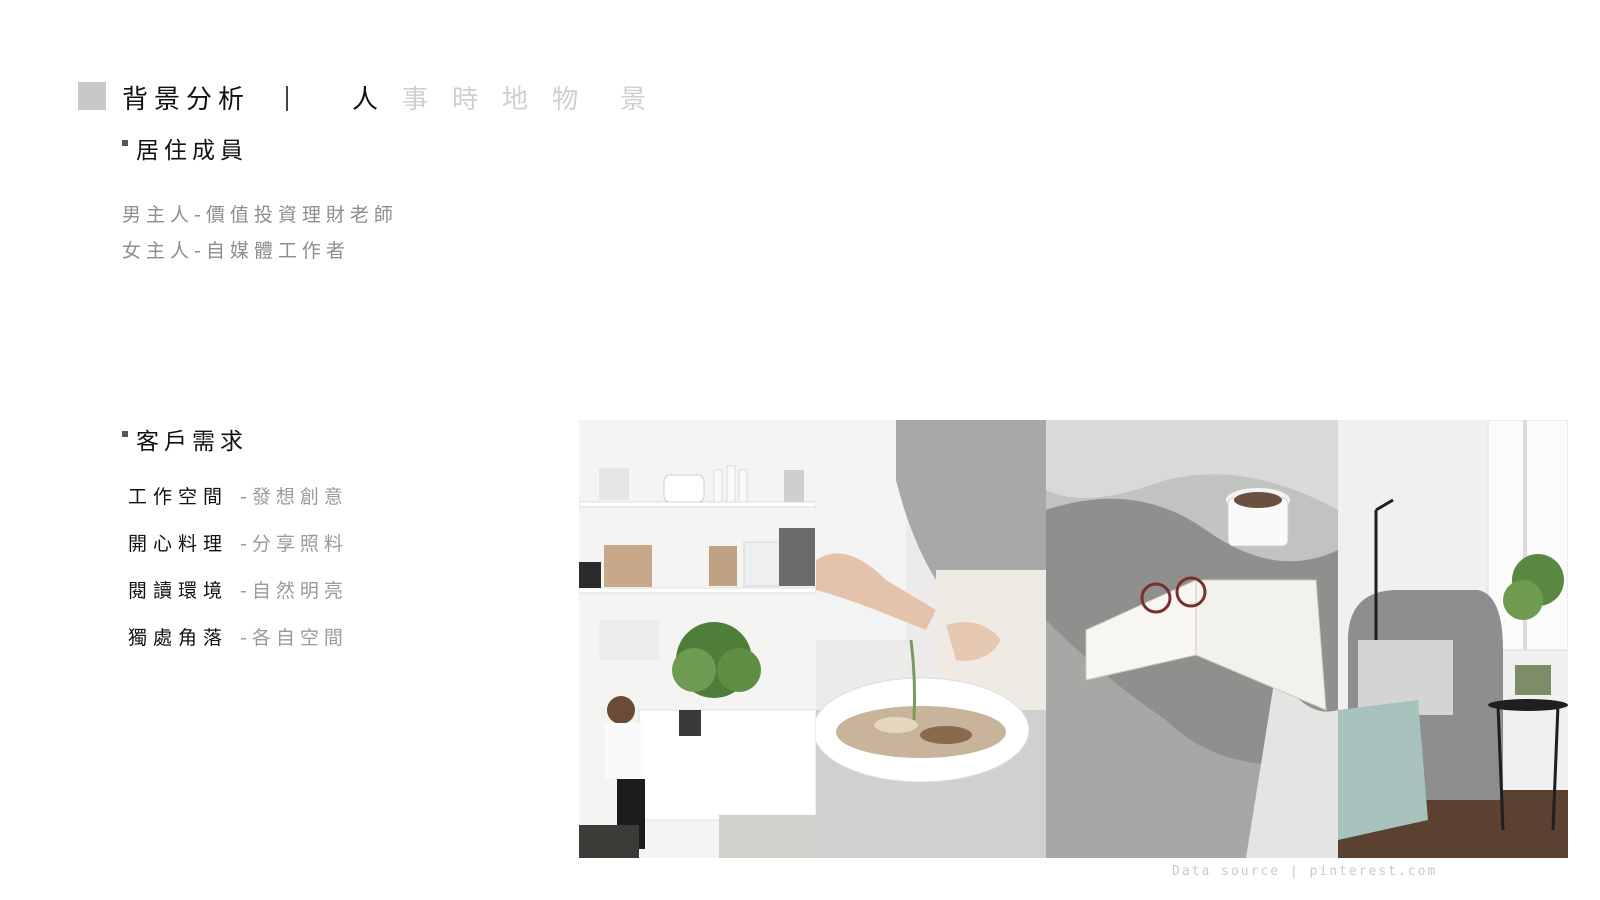 This screenshot has height=900, width=1600. What do you see at coordinates (416, 100) in the screenshot?
I see `nav-item-shi: 事` at bounding box center [416, 100].